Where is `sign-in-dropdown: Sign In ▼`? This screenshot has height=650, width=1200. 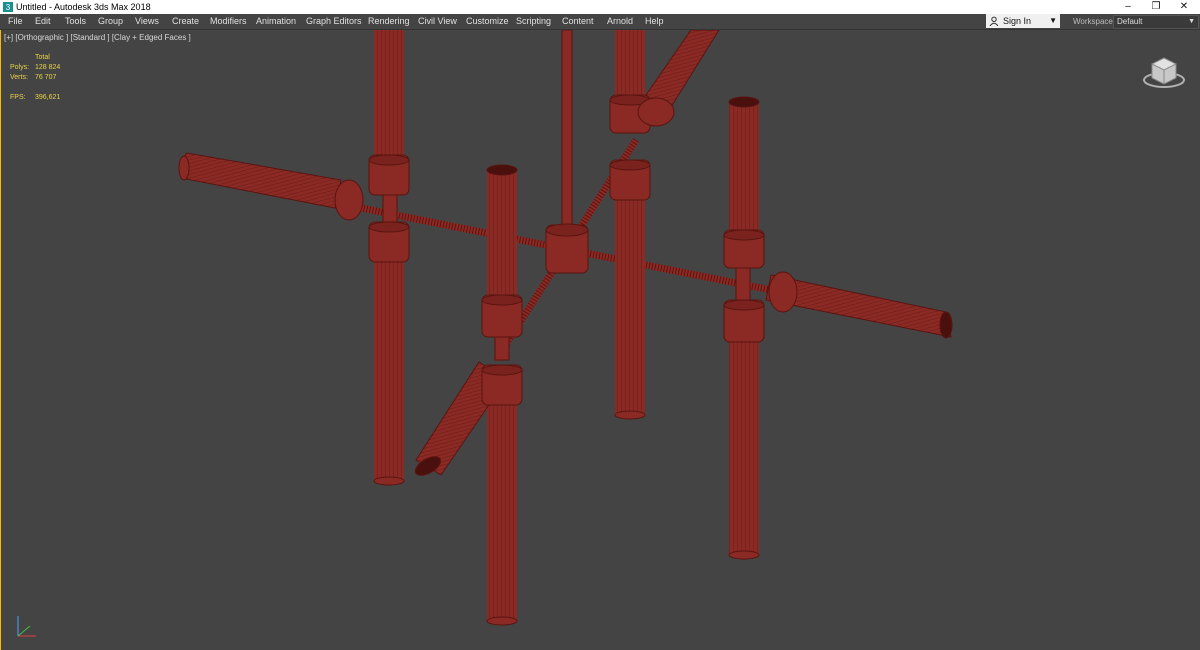 sign-in-dropdown: Sign In ▼ is located at coordinates (1023, 21).